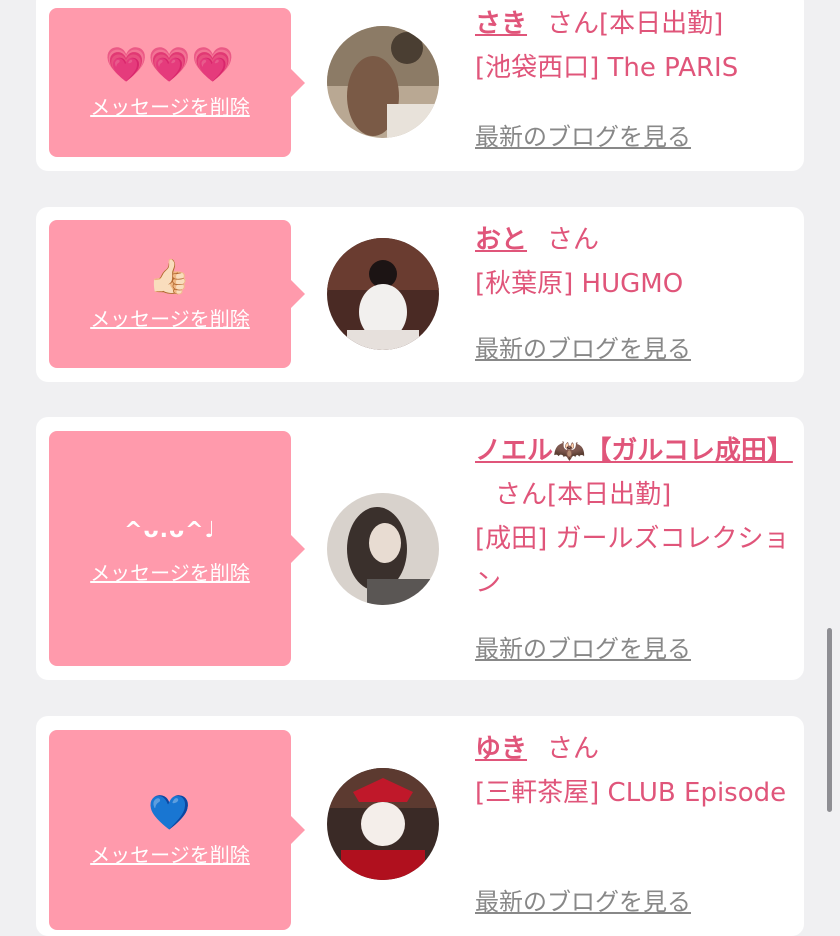 The width and height of the screenshot is (840, 936). Describe the element at coordinates (170, 530) in the screenshot. I see `reaction-text: ^ᴗ.ᴗ^♩` at that location.